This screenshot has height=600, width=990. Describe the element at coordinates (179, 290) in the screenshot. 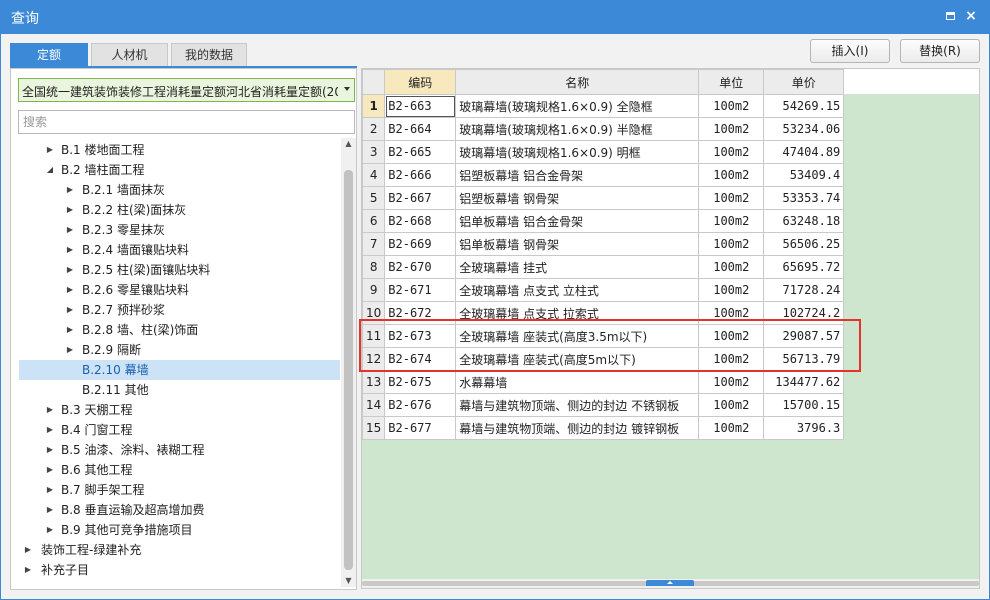

I see `tree-item: ▶ B.2.6 零星镶贴块料` at that location.